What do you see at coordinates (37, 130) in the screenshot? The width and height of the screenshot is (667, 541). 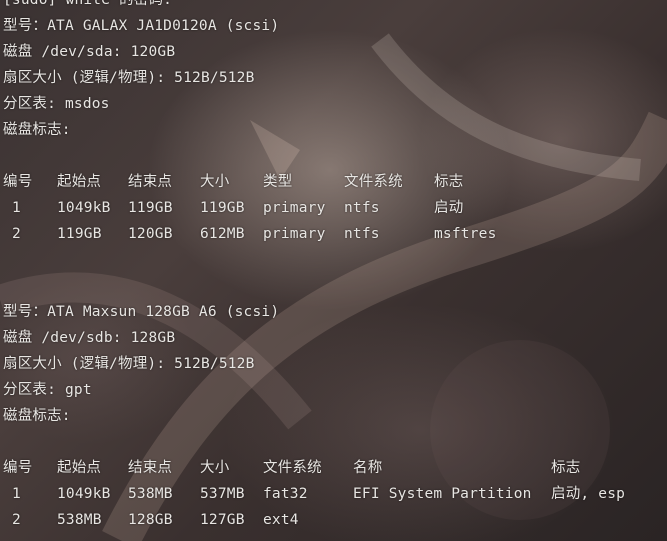 I see `disk1-flags: 磁盘标志:` at bounding box center [37, 130].